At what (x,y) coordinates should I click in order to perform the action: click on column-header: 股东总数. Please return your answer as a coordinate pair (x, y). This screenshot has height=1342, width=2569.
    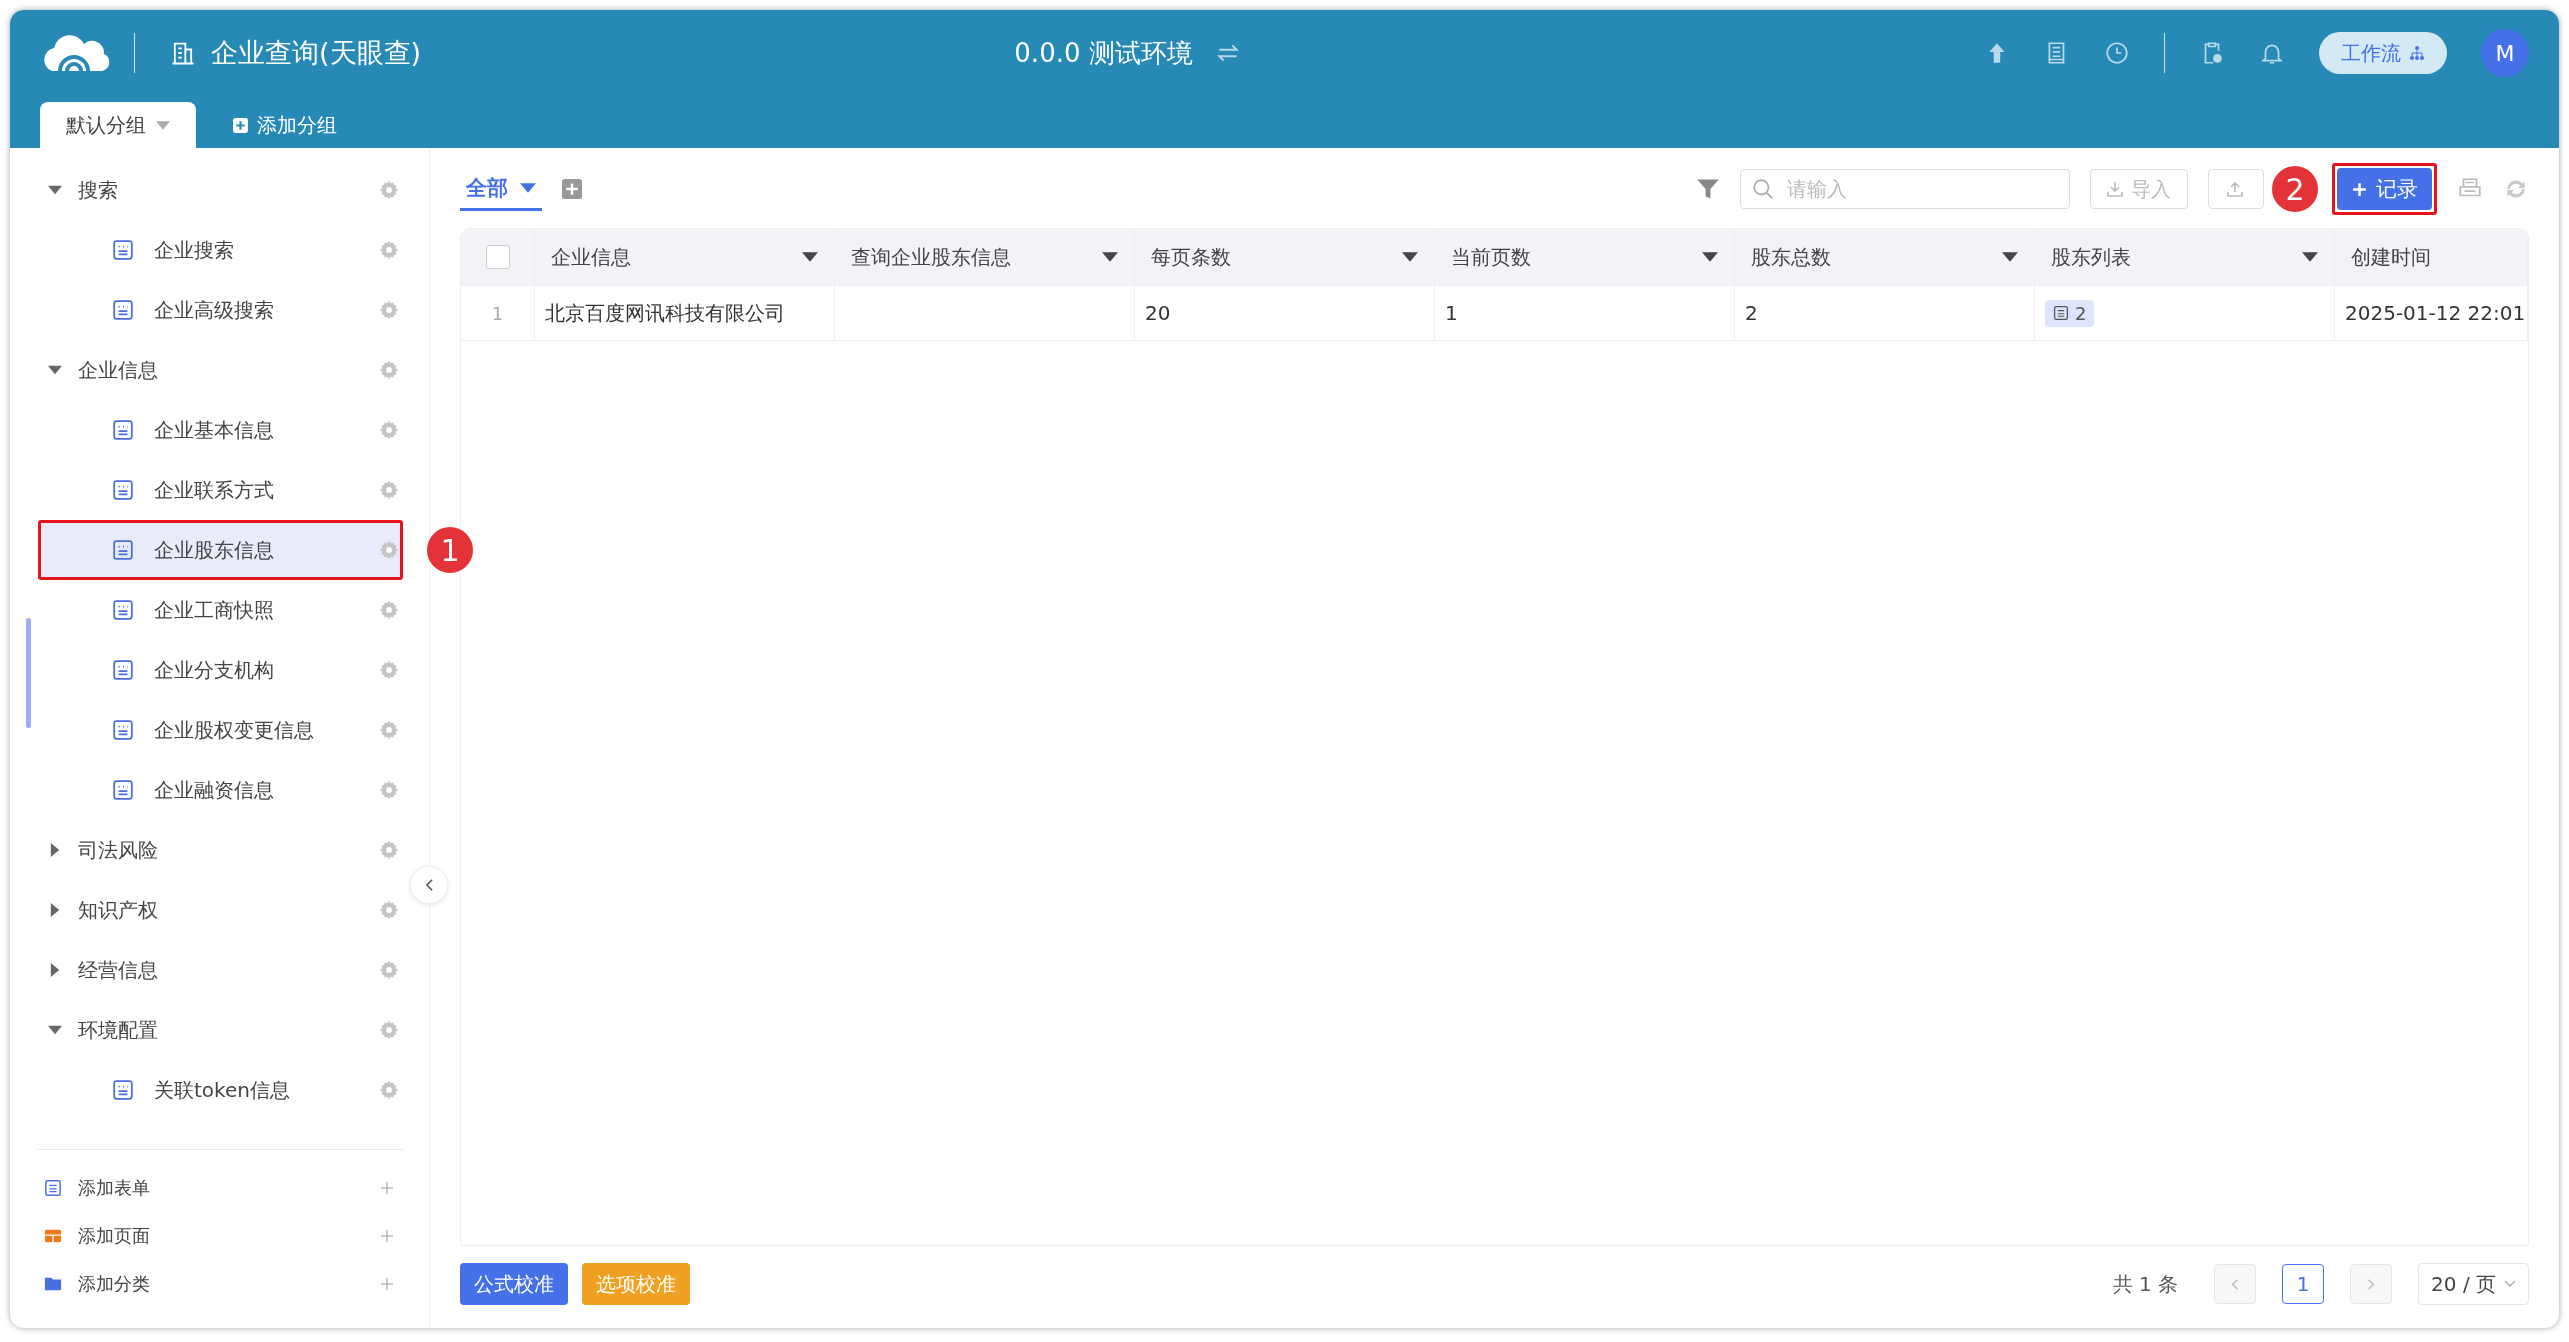
    Looking at the image, I should click on (1885, 257).